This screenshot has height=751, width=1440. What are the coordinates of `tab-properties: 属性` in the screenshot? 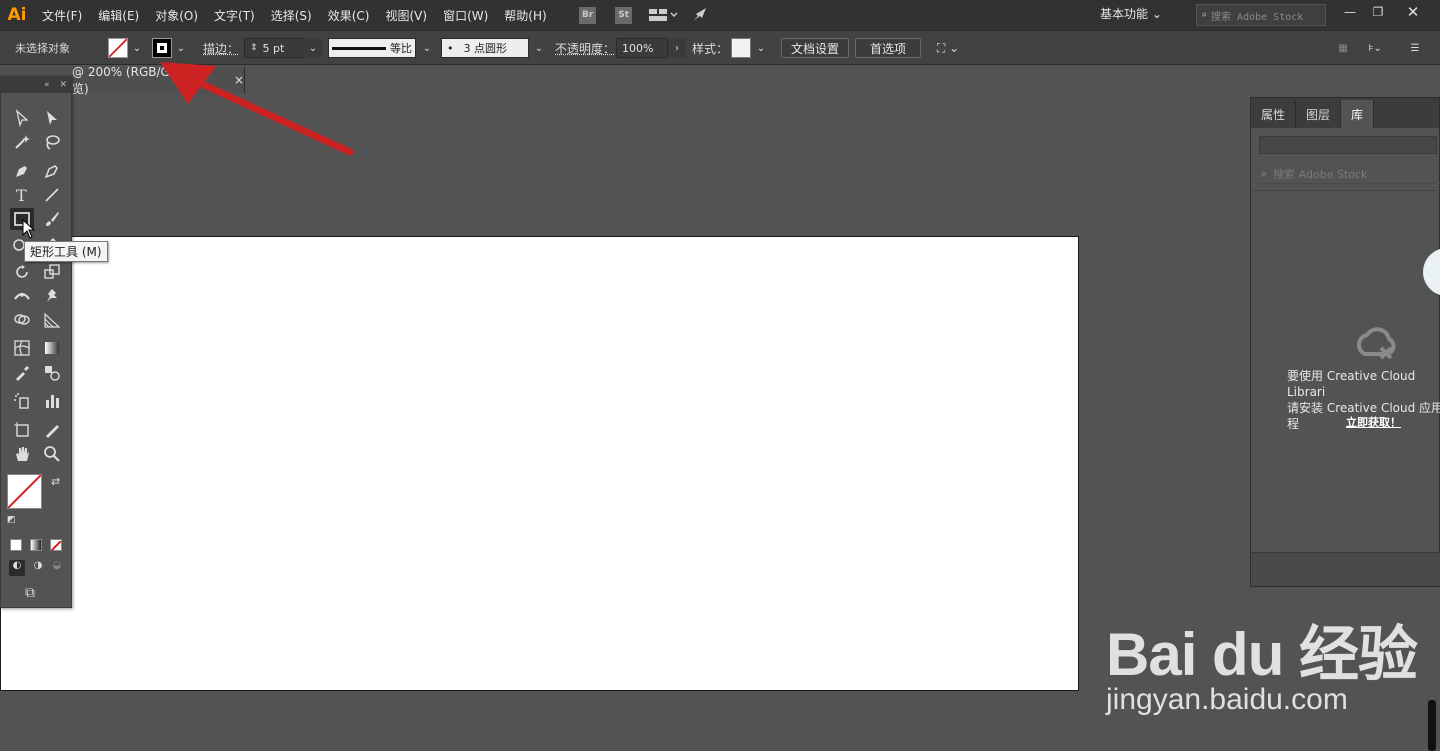 It's located at (1274, 114).